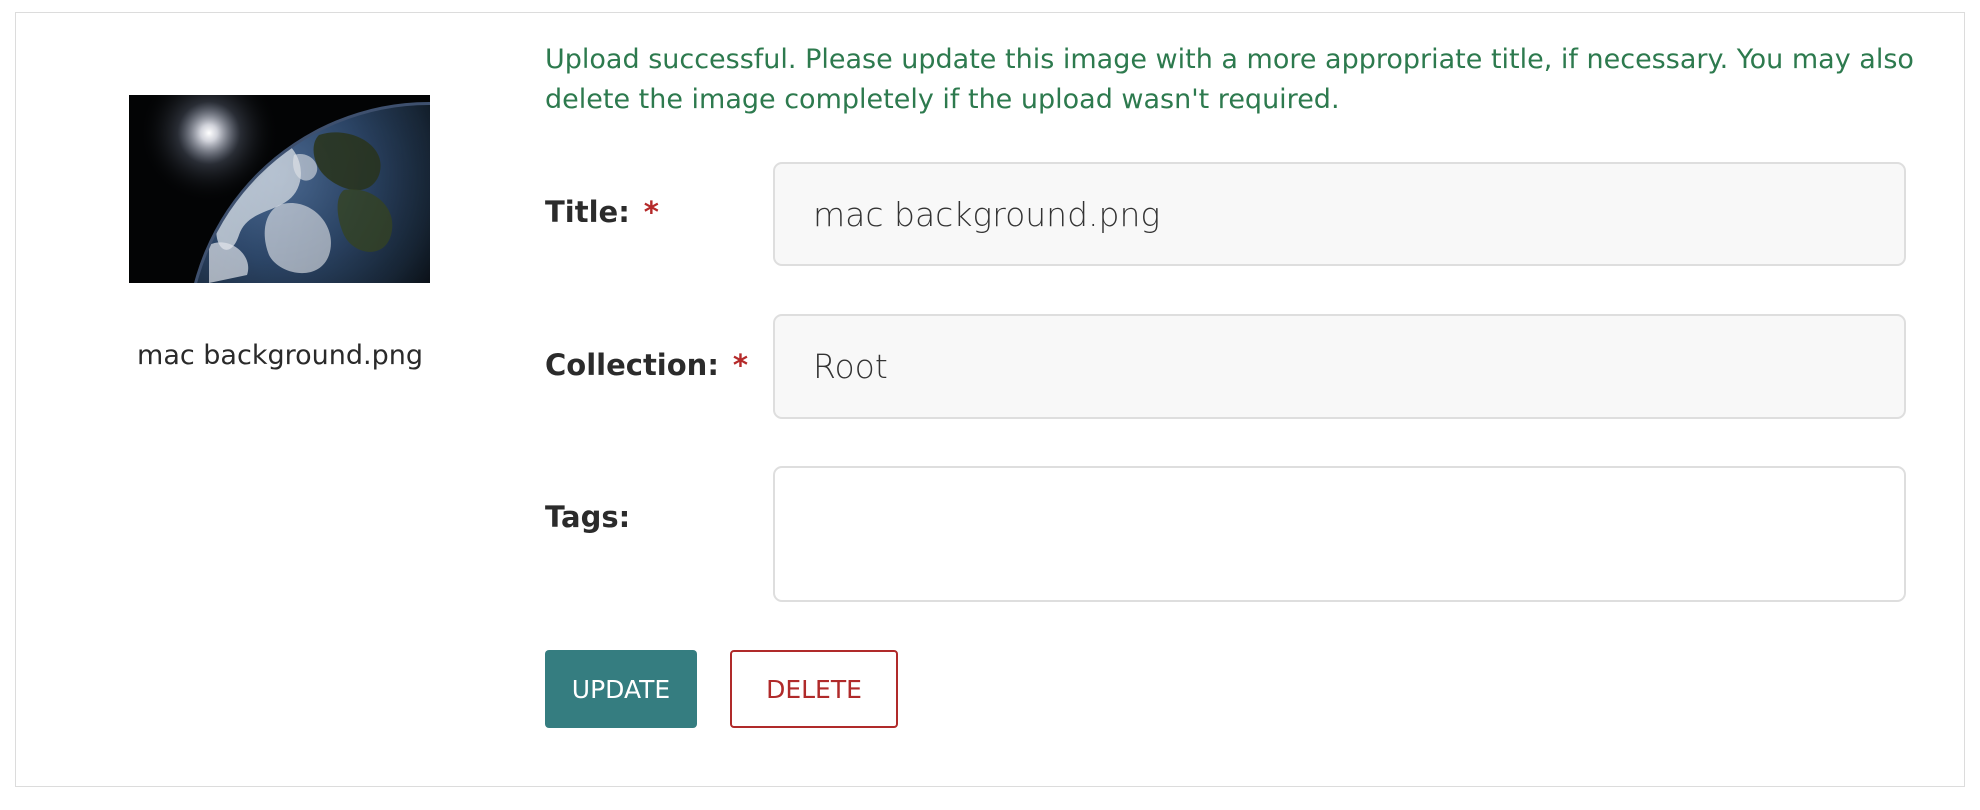  Describe the element at coordinates (1339, 214) in the screenshot. I see `title-input` at that location.